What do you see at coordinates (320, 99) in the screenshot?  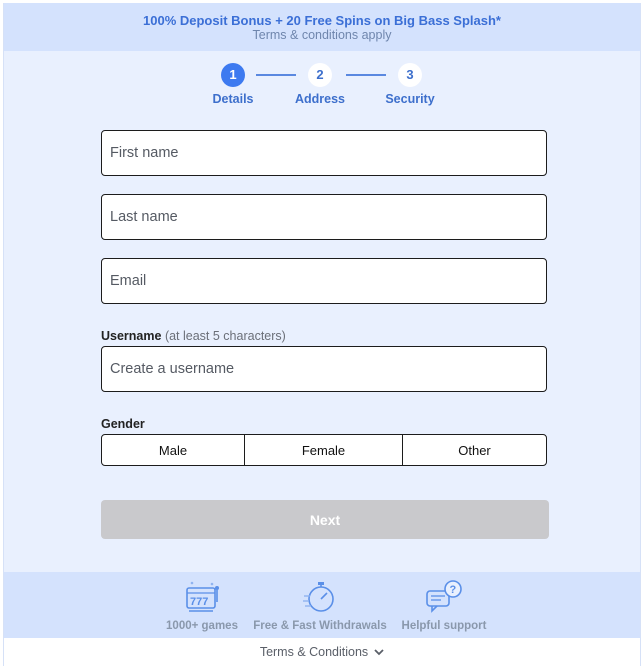 I see `step-label: Address` at bounding box center [320, 99].